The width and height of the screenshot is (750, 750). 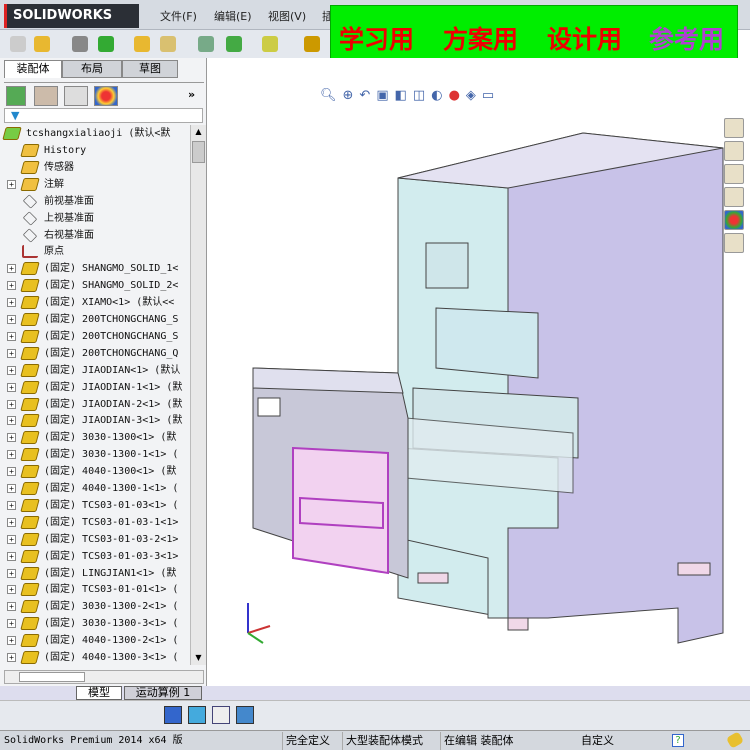 What do you see at coordinates (191, 94) in the screenshot?
I see `more-panels-button: »` at bounding box center [191, 94].